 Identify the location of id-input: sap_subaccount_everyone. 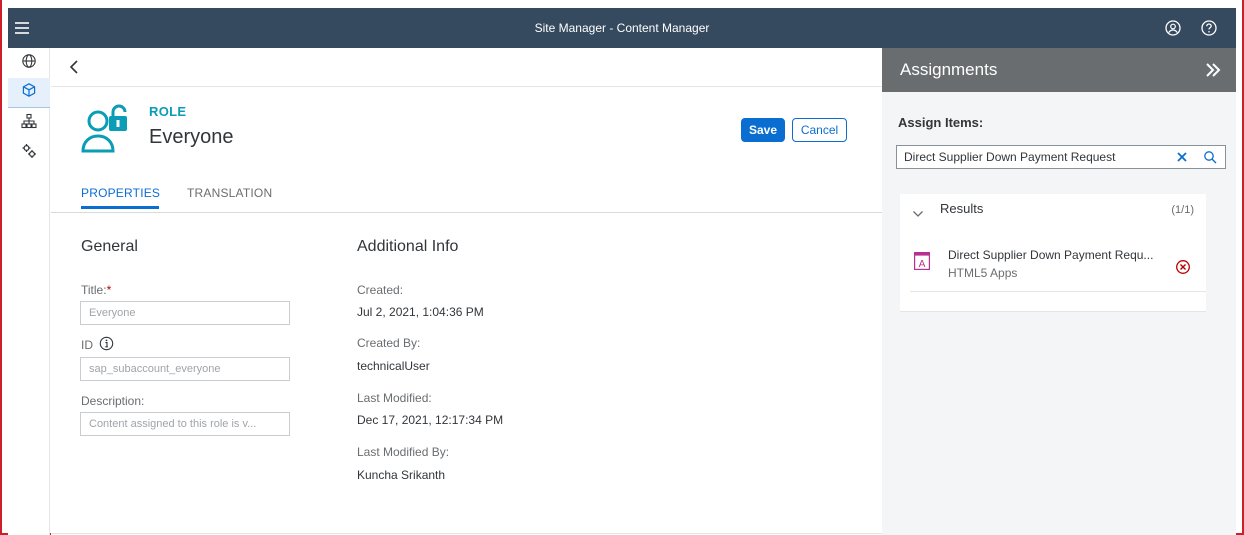
(185, 369).